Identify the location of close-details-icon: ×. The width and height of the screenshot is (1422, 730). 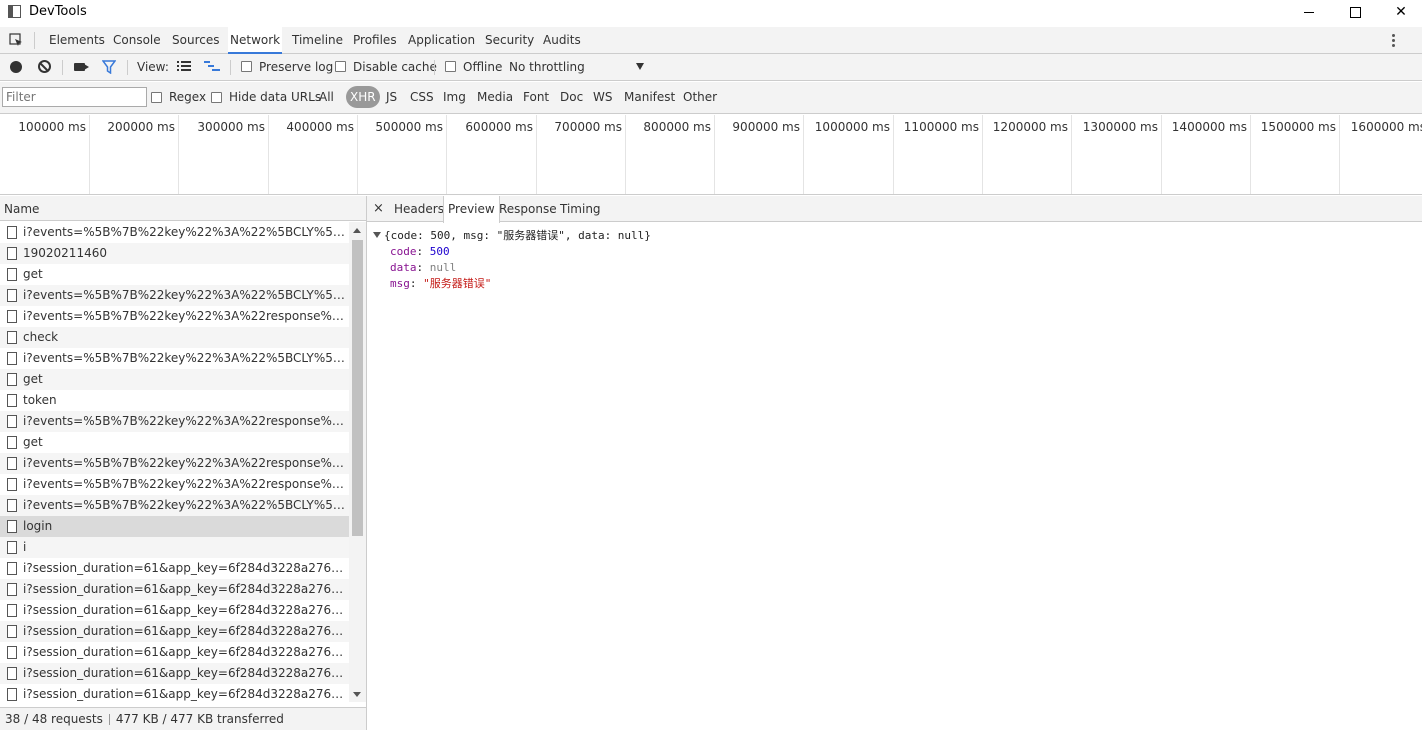
(378, 208).